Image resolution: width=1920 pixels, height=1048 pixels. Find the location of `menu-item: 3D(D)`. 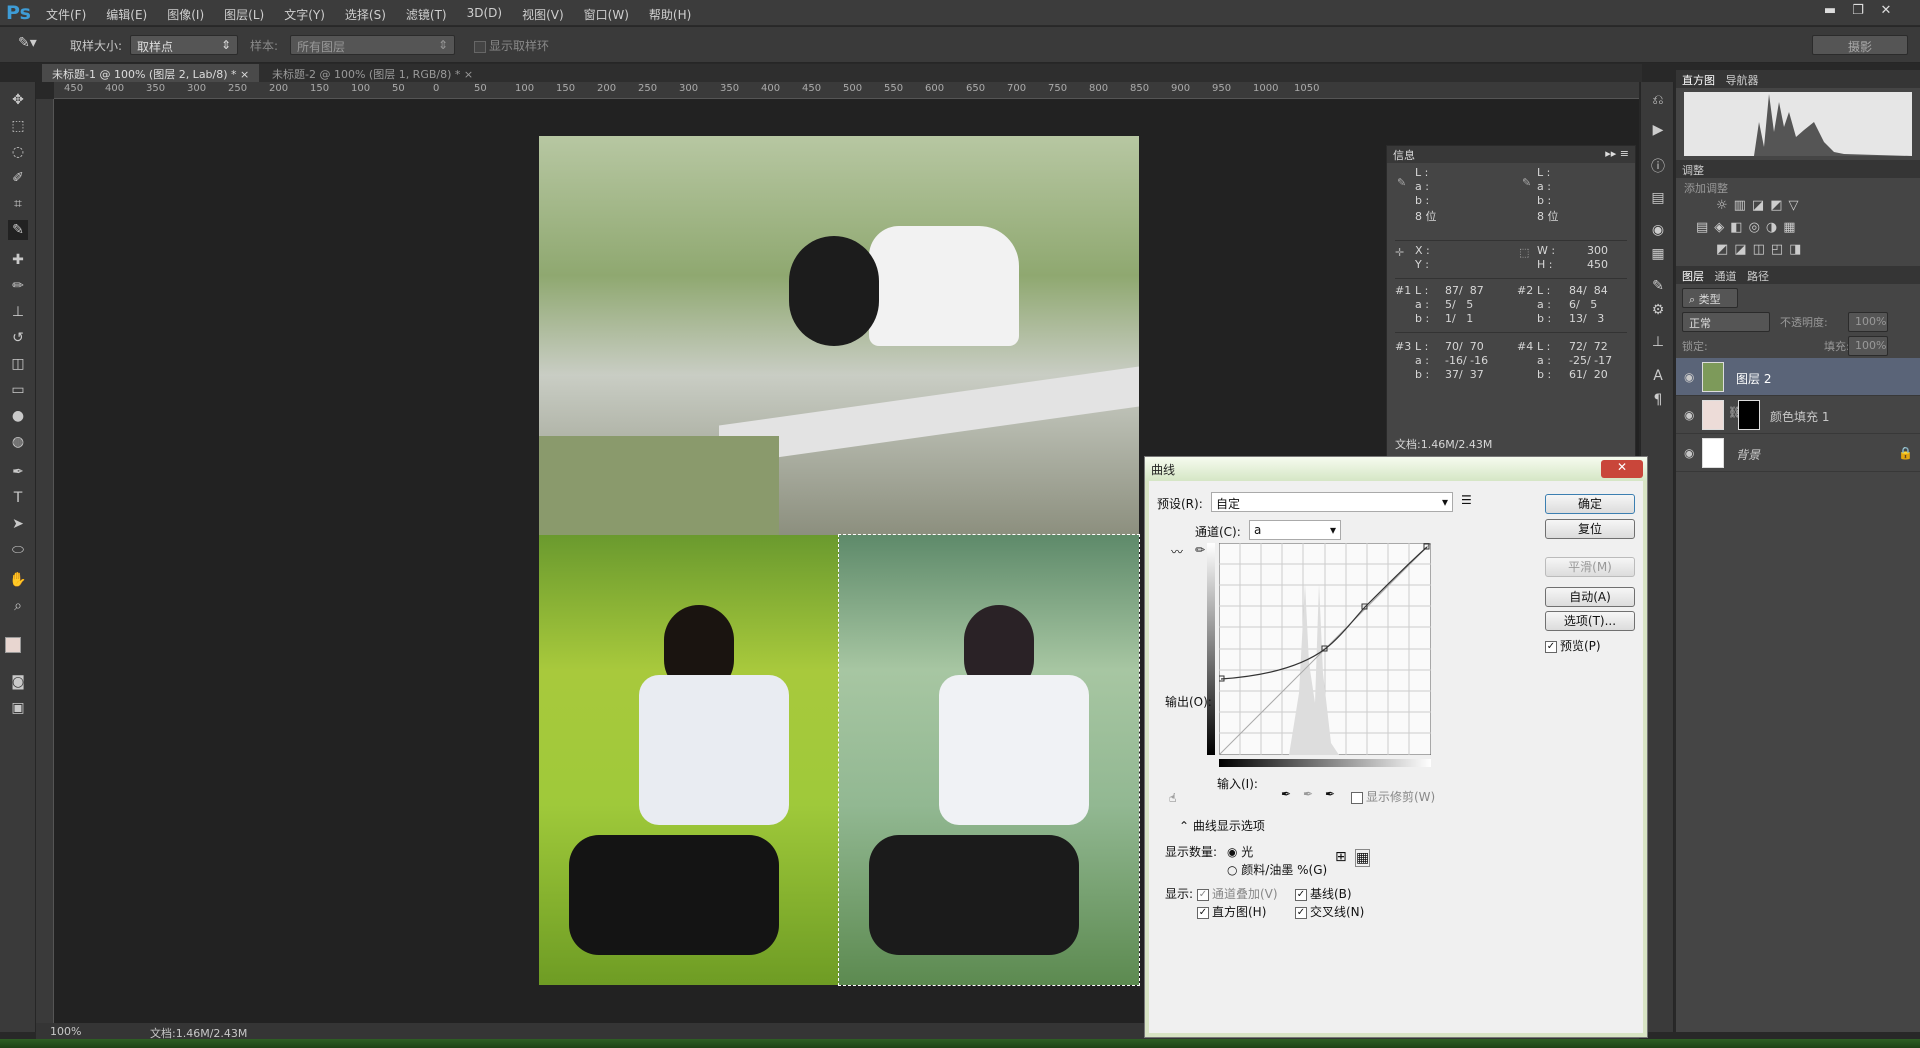

menu-item: 3D(D) is located at coordinates (484, 14).